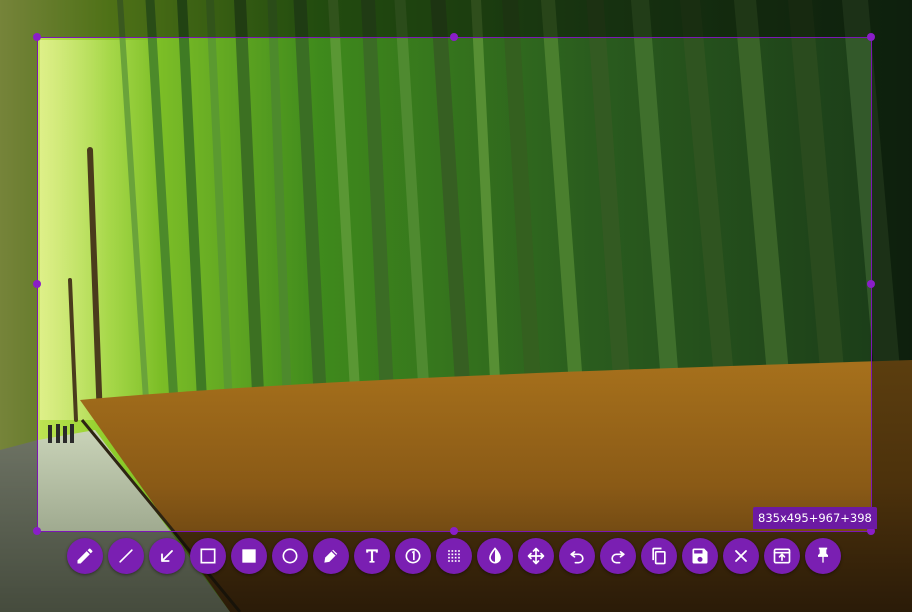  I want to click on marker-tool-button, so click(331, 556).